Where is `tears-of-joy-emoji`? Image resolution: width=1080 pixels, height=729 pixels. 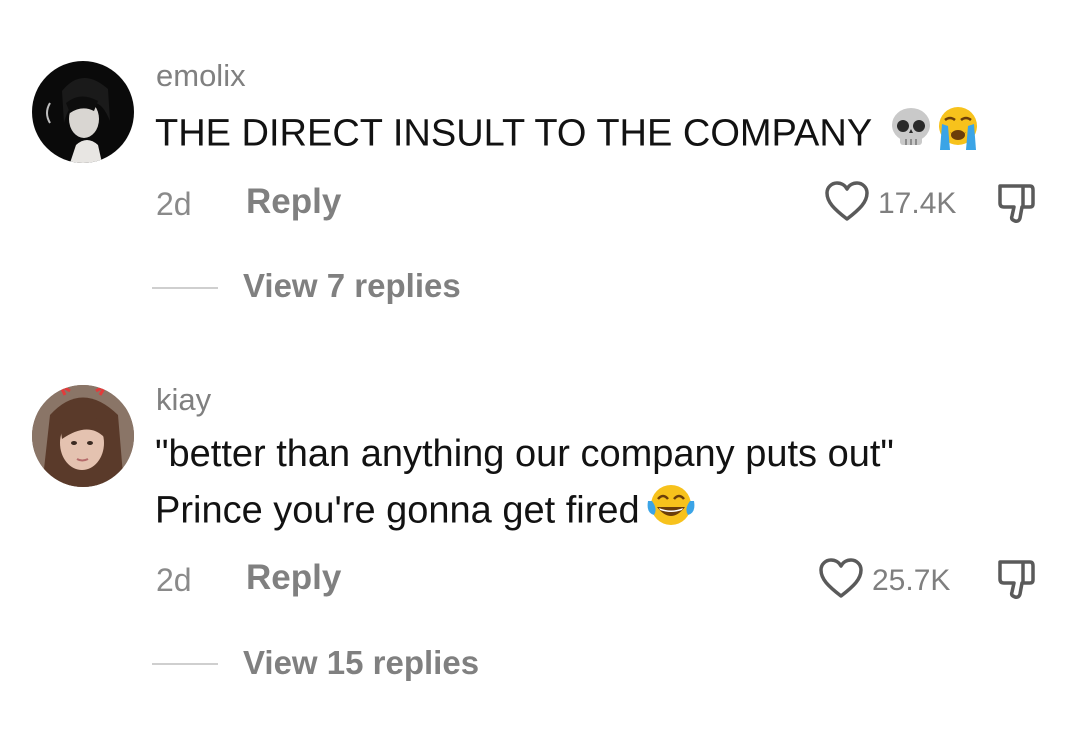
tears-of-joy-emoji is located at coordinates (671, 512).